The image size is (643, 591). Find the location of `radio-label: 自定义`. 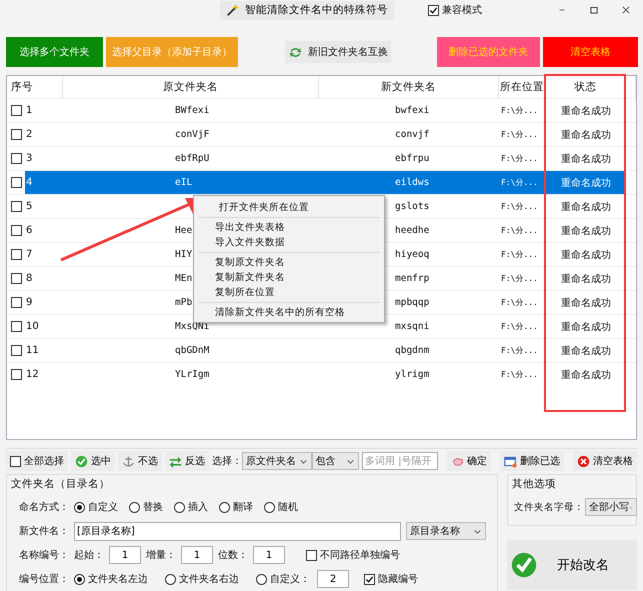

radio-label: 自定义 is located at coordinates (103, 507).